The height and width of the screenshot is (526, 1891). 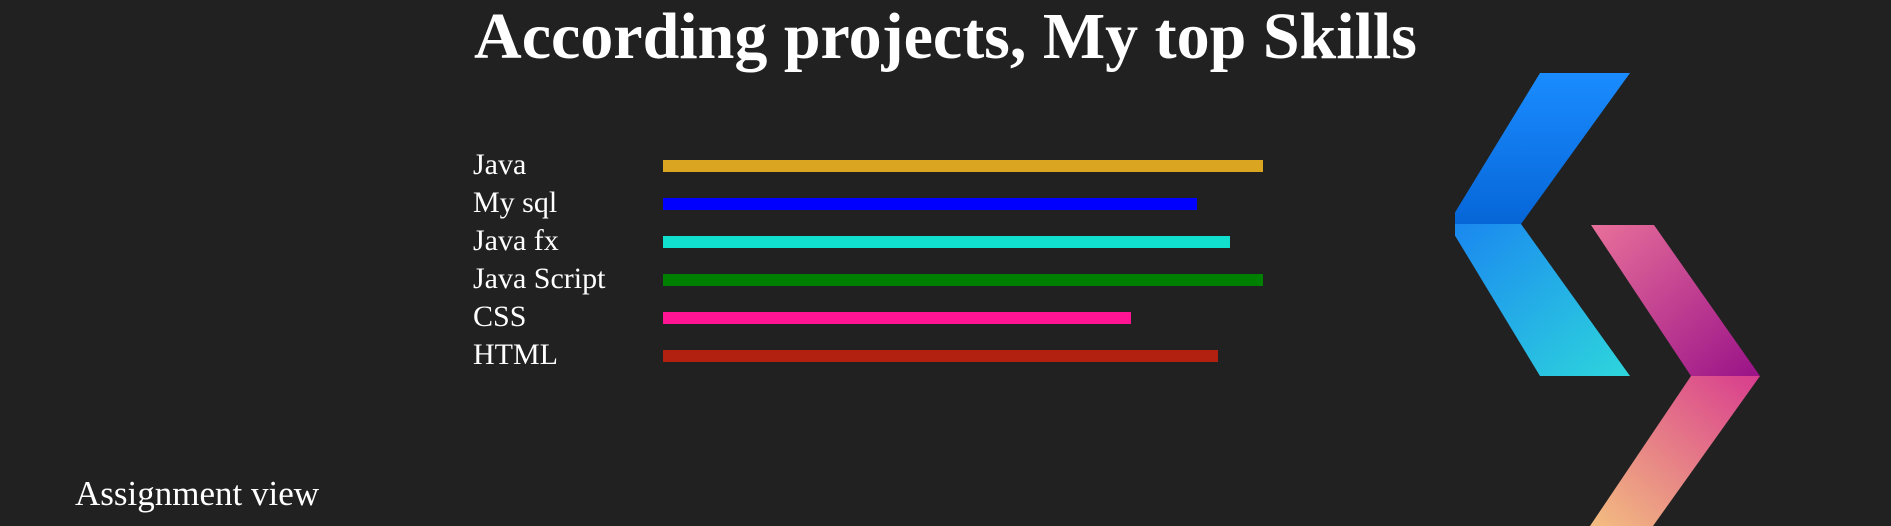 What do you see at coordinates (539, 278) in the screenshot?
I see `skill-label: Java Script` at bounding box center [539, 278].